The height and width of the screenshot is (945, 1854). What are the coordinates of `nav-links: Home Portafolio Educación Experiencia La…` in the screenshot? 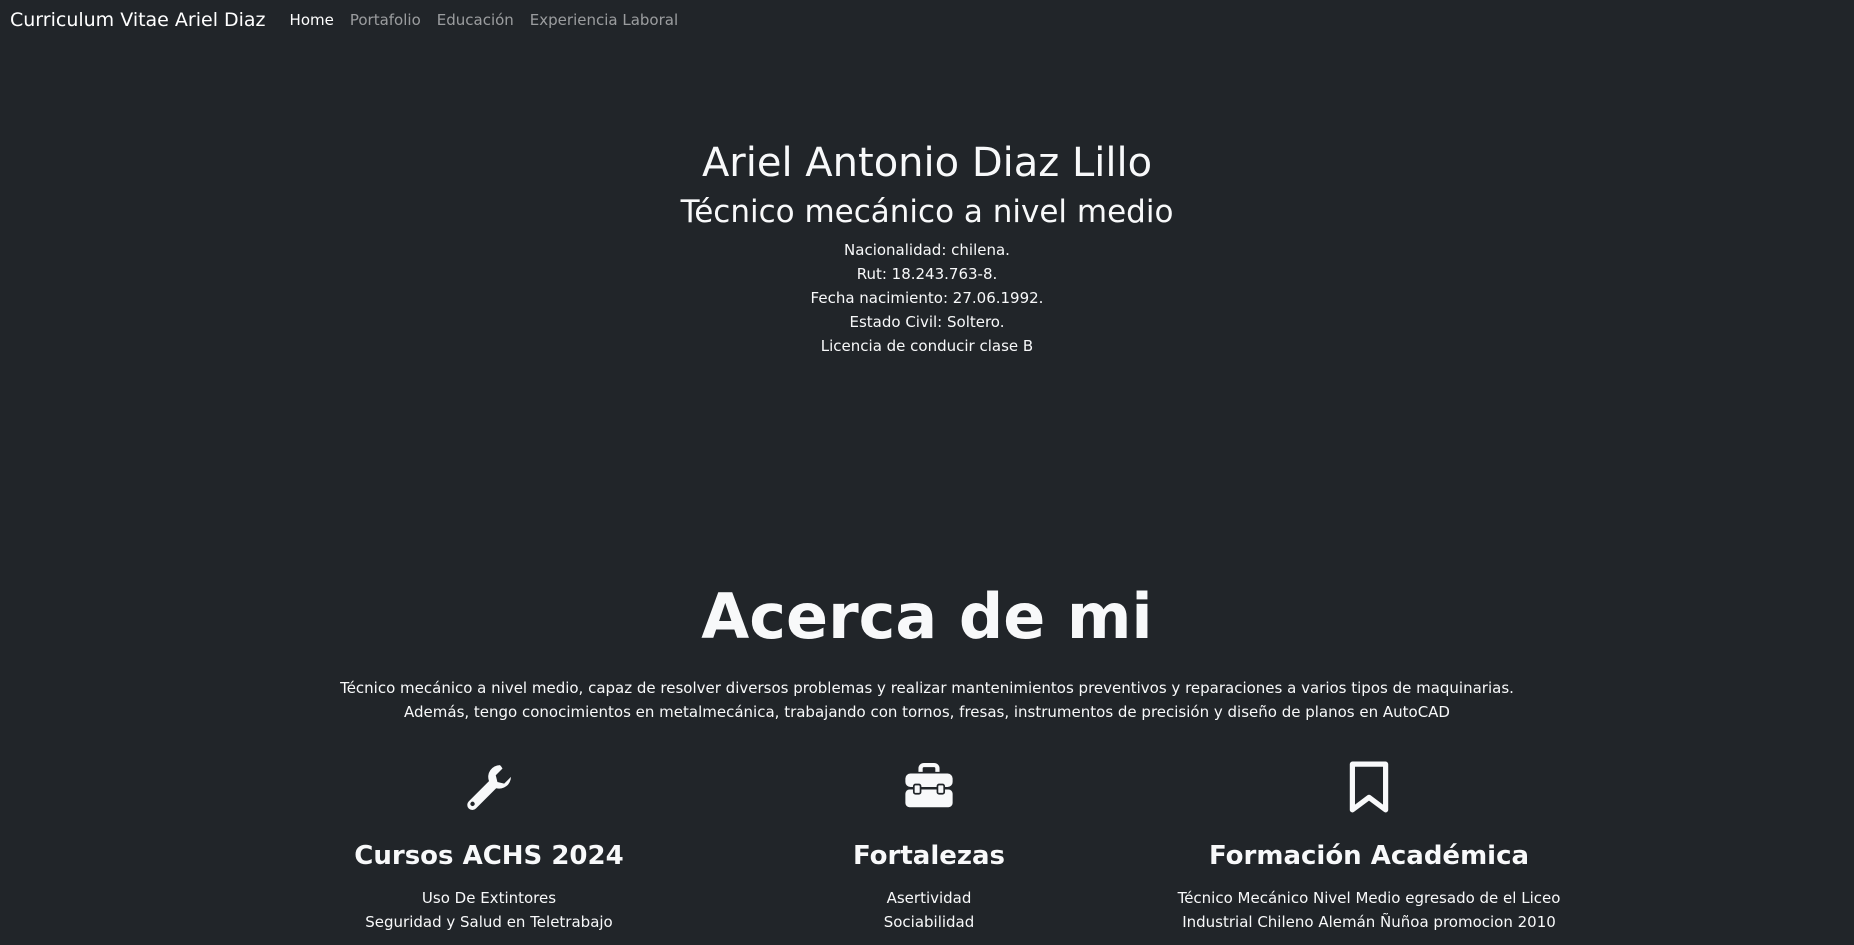 It's located at (484, 20).